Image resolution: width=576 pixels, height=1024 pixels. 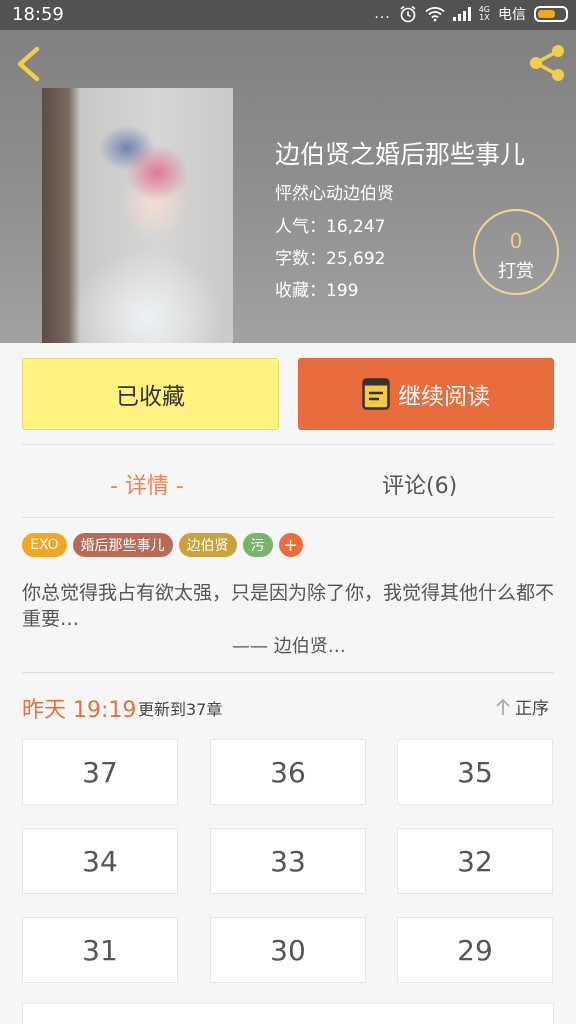 I want to click on chapter-button: 33, so click(x=288, y=861).